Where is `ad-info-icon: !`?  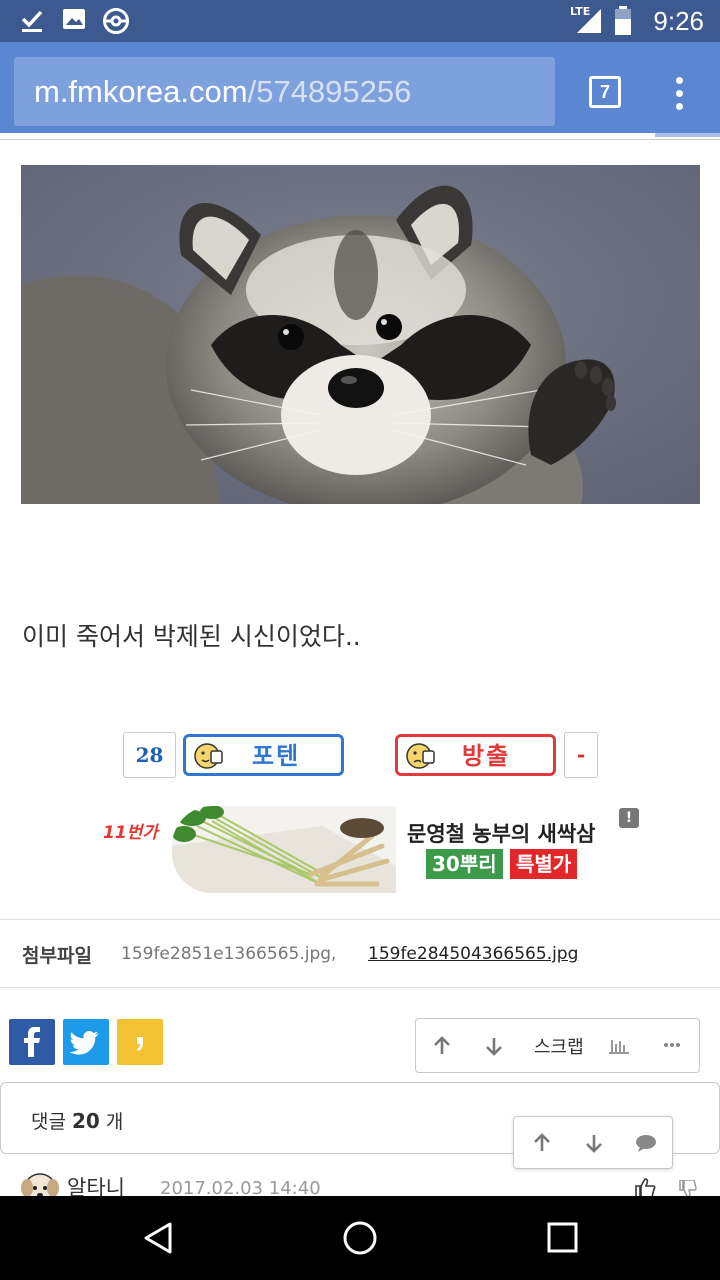
ad-info-icon: ! is located at coordinates (629, 818).